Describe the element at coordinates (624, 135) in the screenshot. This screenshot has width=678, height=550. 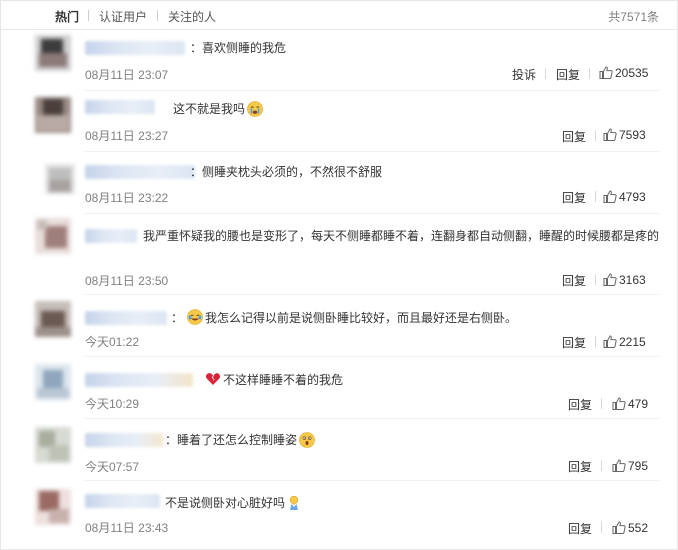
I see `like-button: 7593` at that location.